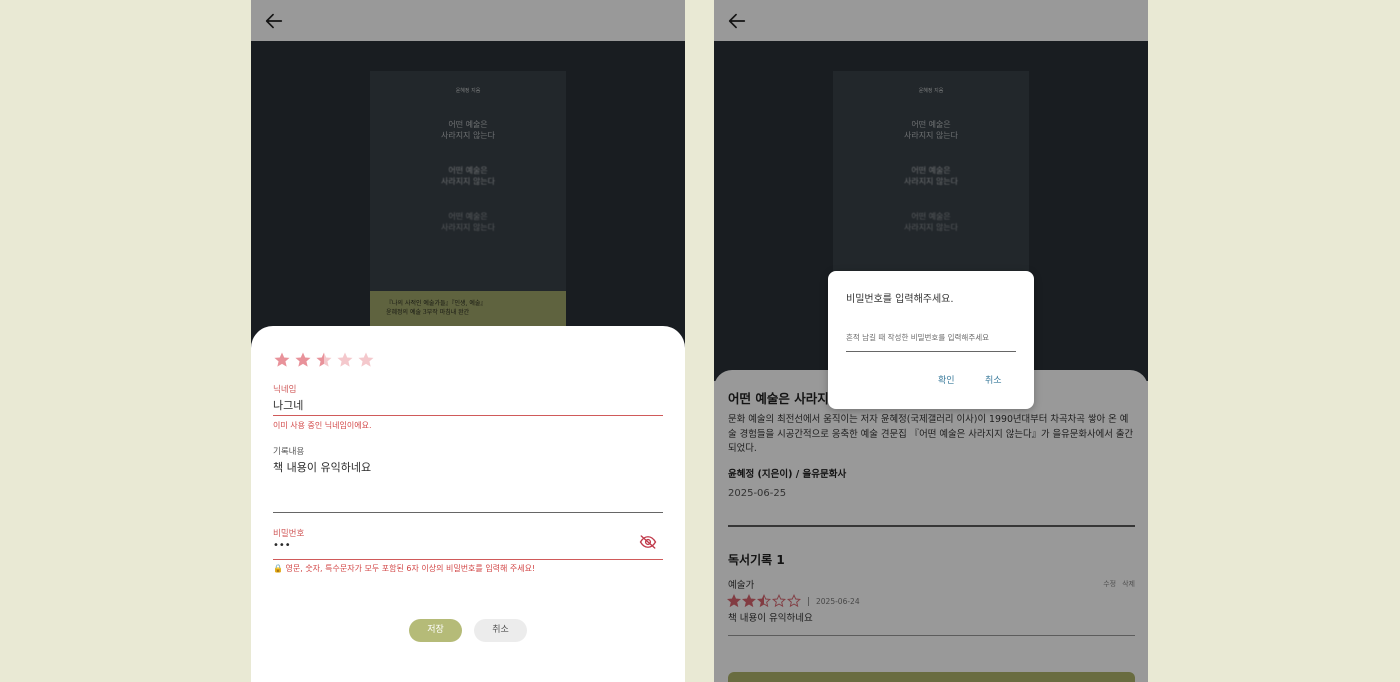 The height and width of the screenshot is (682, 1400). I want to click on separator, so click(808, 601).